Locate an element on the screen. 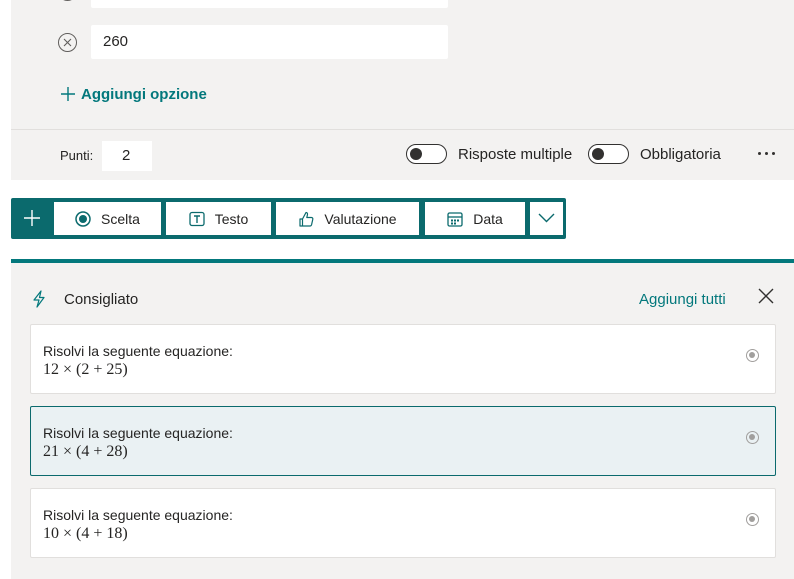 The width and height of the screenshot is (794, 579). required-toggle is located at coordinates (608, 154).